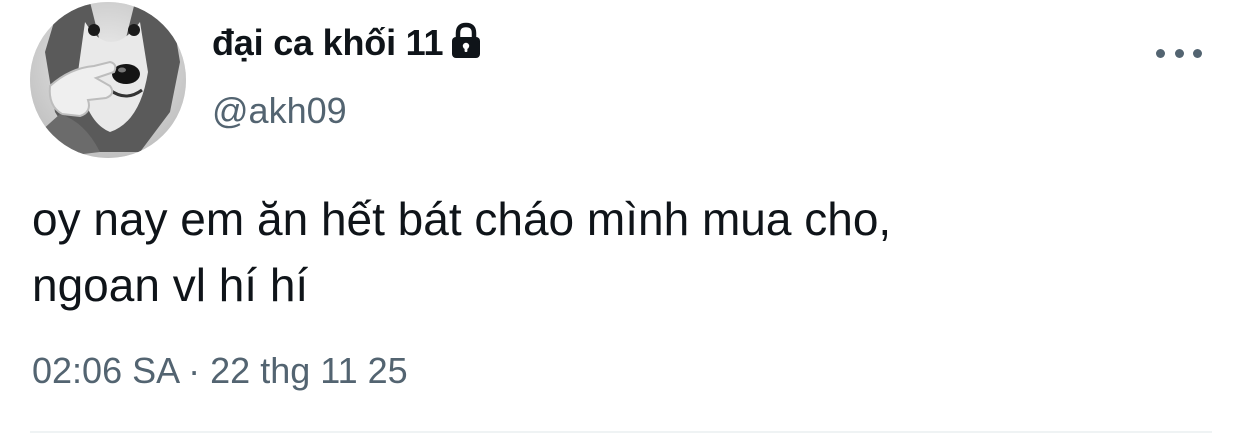 This screenshot has height=434, width=1242. What do you see at coordinates (1160, 53) in the screenshot?
I see `more-horizontal-icon` at bounding box center [1160, 53].